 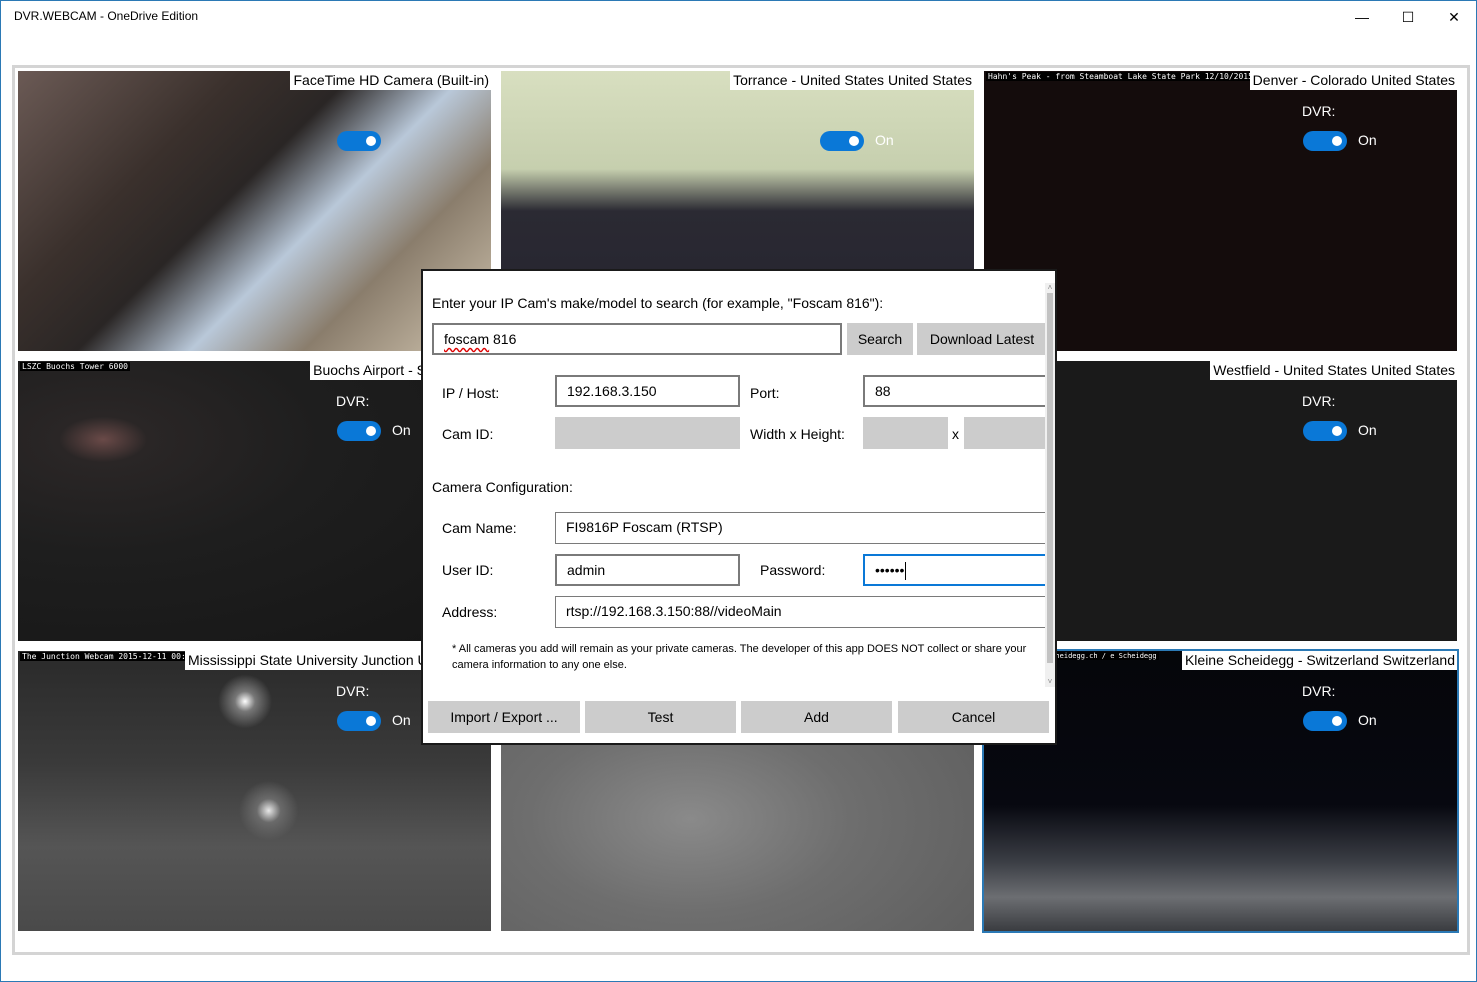 What do you see at coordinates (470, 612) in the screenshot?
I see `address-label: Address:` at bounding box center [470, 612].